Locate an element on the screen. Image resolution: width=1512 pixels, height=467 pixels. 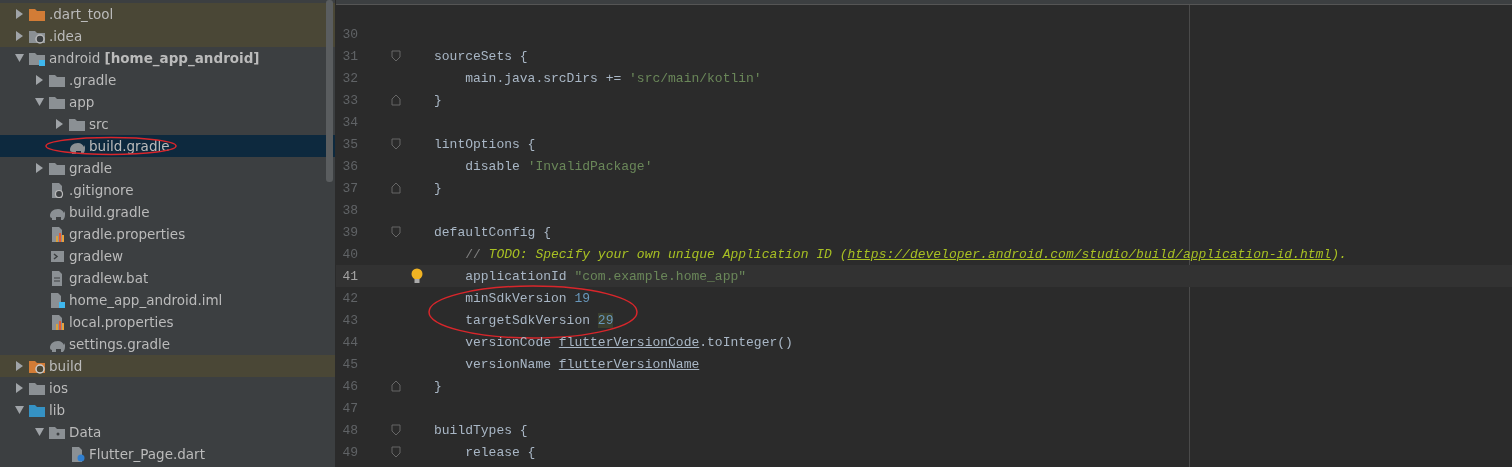
line-number: 35 is located at coordinates (349, 144).